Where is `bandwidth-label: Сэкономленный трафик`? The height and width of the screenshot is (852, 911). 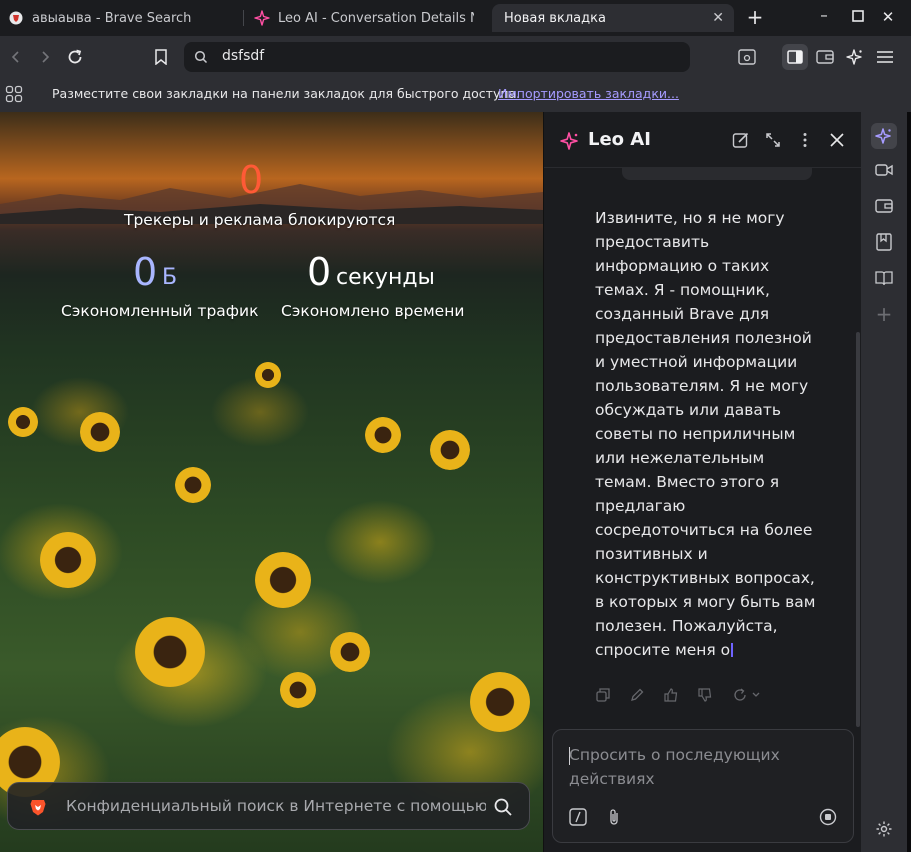
bandwidth-label: Сэкономленный трафик is located at coordinates (160, 311).